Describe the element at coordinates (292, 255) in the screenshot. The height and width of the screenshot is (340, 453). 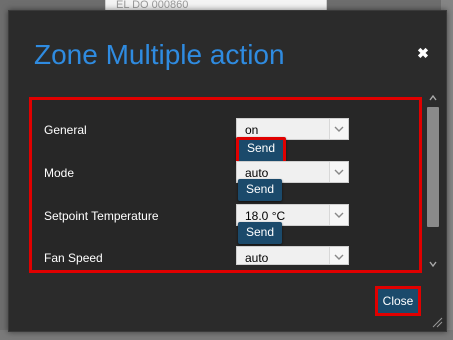
I see `fan-speed-select: auto` at that location.